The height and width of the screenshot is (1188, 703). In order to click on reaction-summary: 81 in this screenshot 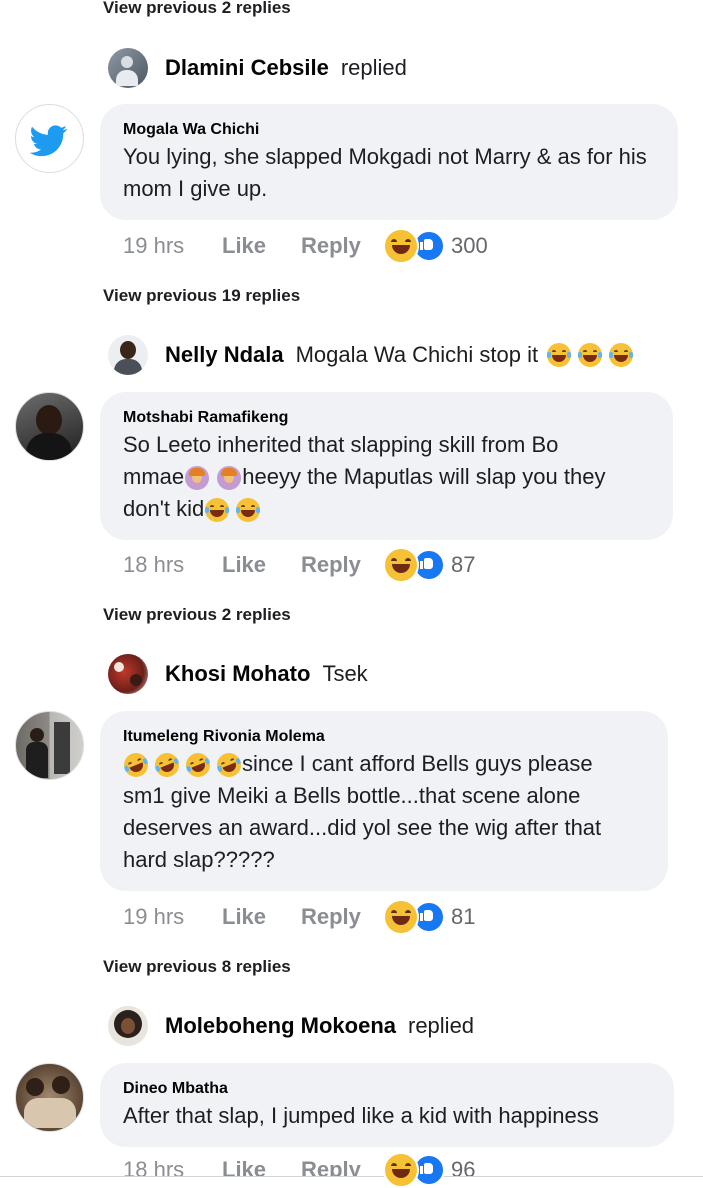, I will do `click(429, 917)`.